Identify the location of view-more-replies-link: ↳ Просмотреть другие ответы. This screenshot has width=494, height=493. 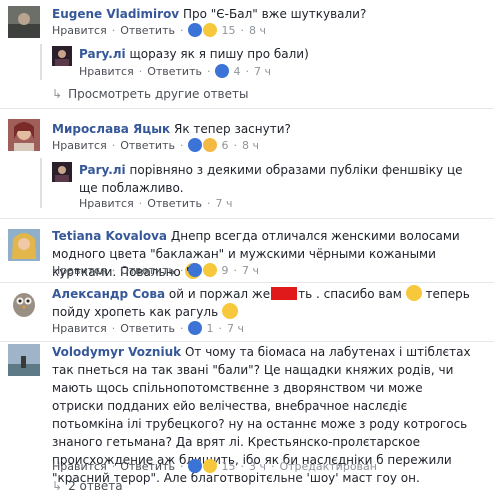
(150, 94).